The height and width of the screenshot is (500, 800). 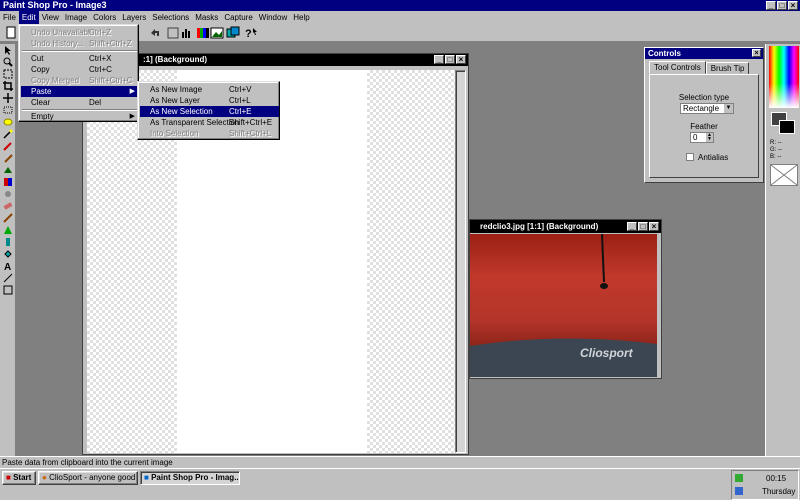 What do you see at coordinates (563, 305) in the screenshot?
I see `car-photo: Cliosport` at bounding box center [563, 305].